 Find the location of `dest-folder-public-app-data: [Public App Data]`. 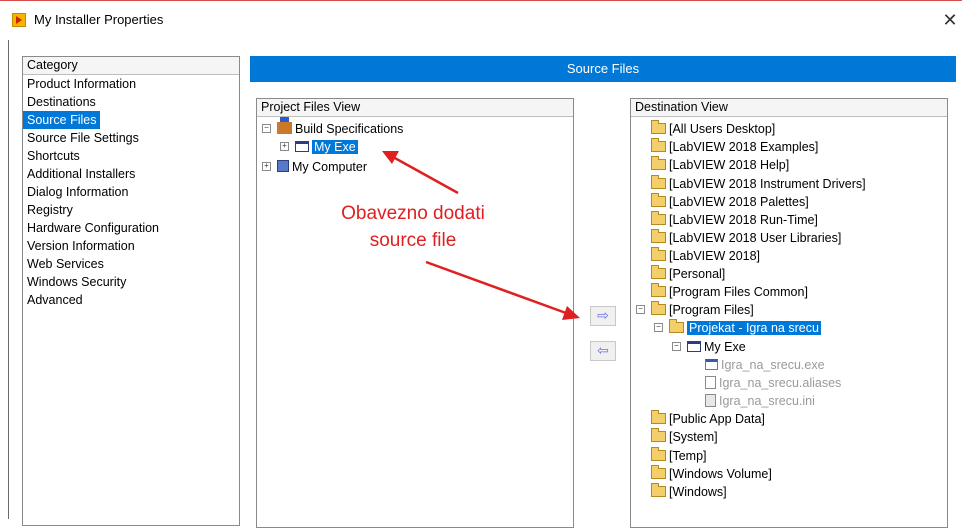

dest-folder-public-app-data: [Public App Data] is located at coordinates (708, 419).